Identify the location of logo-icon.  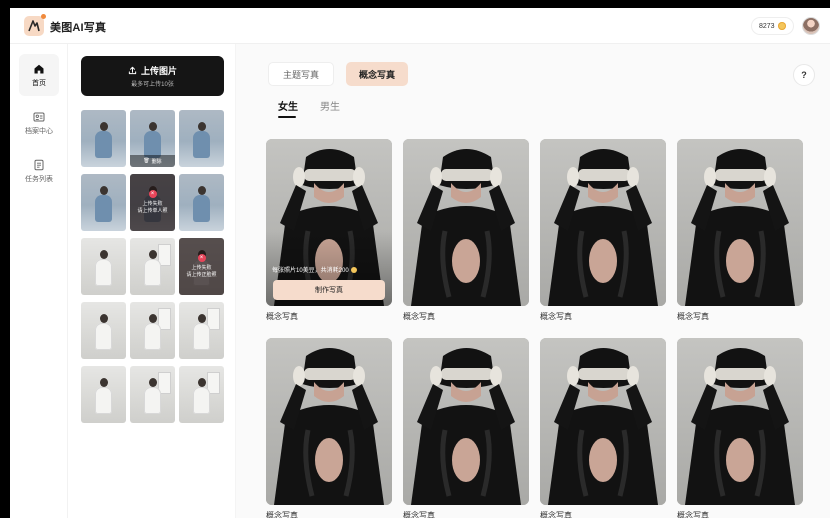
(34, 26).